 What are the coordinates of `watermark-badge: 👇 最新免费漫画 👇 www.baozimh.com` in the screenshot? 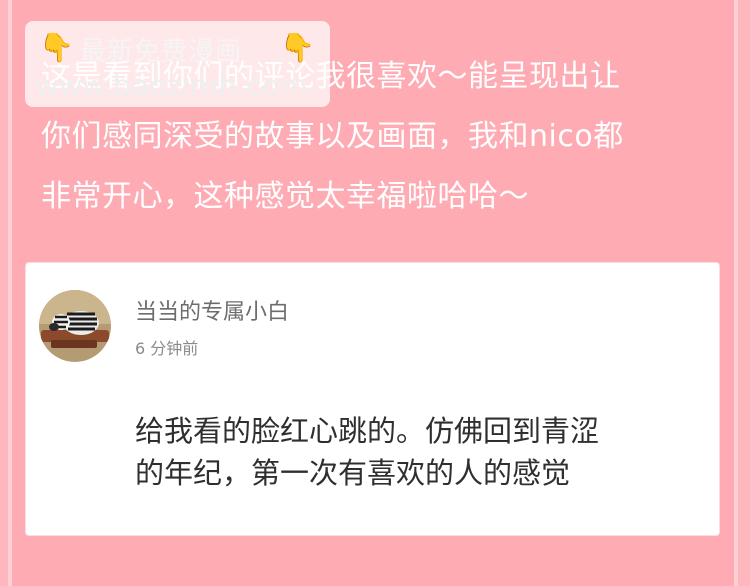 It's located at (177, 64).